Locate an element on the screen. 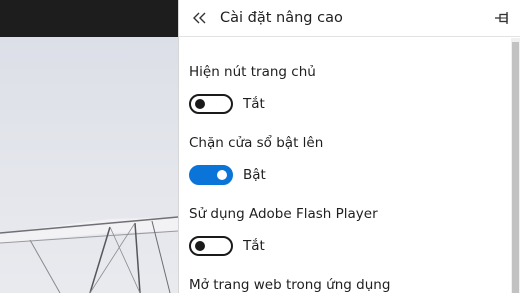  panel-header: Cài đặt nâng cao is located at coordinates (349, 18).